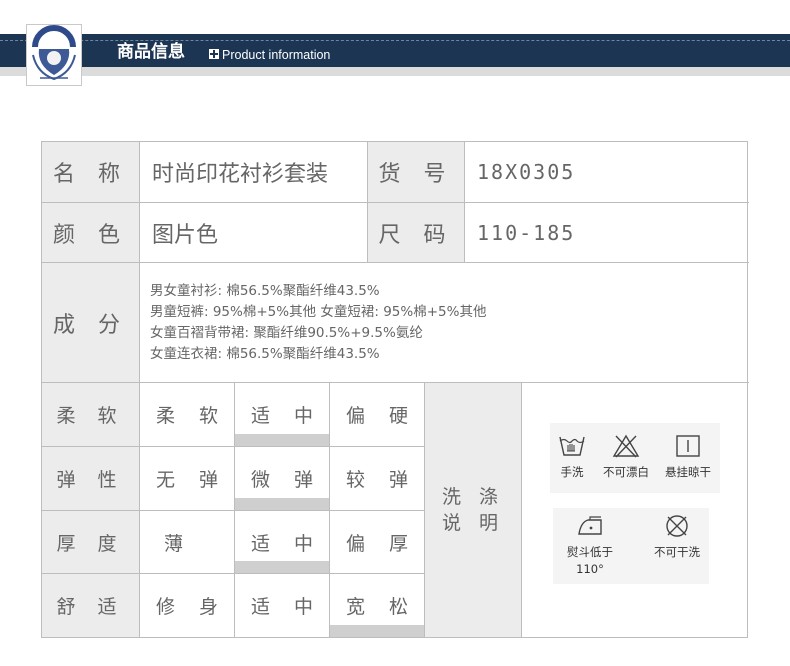 Image resolution: width=790 pixels, height=666 pixels. I want to click on no-bleach-icon, so click(626, 446).